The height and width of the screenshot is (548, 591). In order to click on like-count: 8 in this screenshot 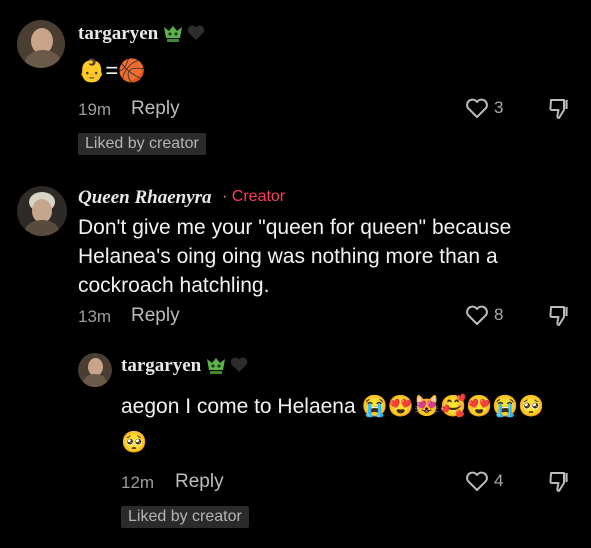, I will do `click(499, 314)`.